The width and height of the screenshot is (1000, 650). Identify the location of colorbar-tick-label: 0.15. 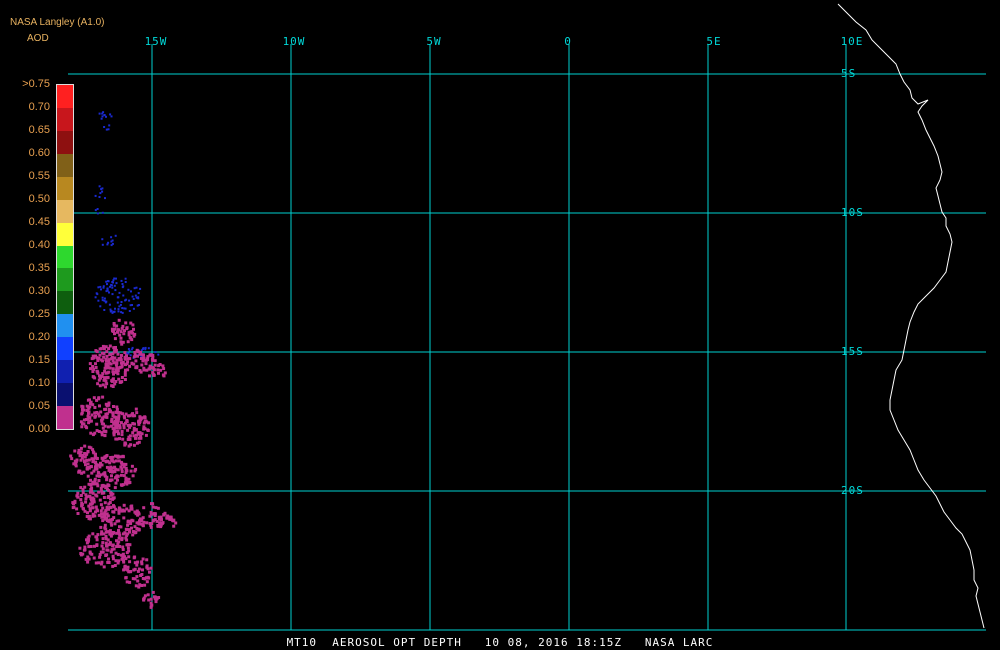
(39, 360).